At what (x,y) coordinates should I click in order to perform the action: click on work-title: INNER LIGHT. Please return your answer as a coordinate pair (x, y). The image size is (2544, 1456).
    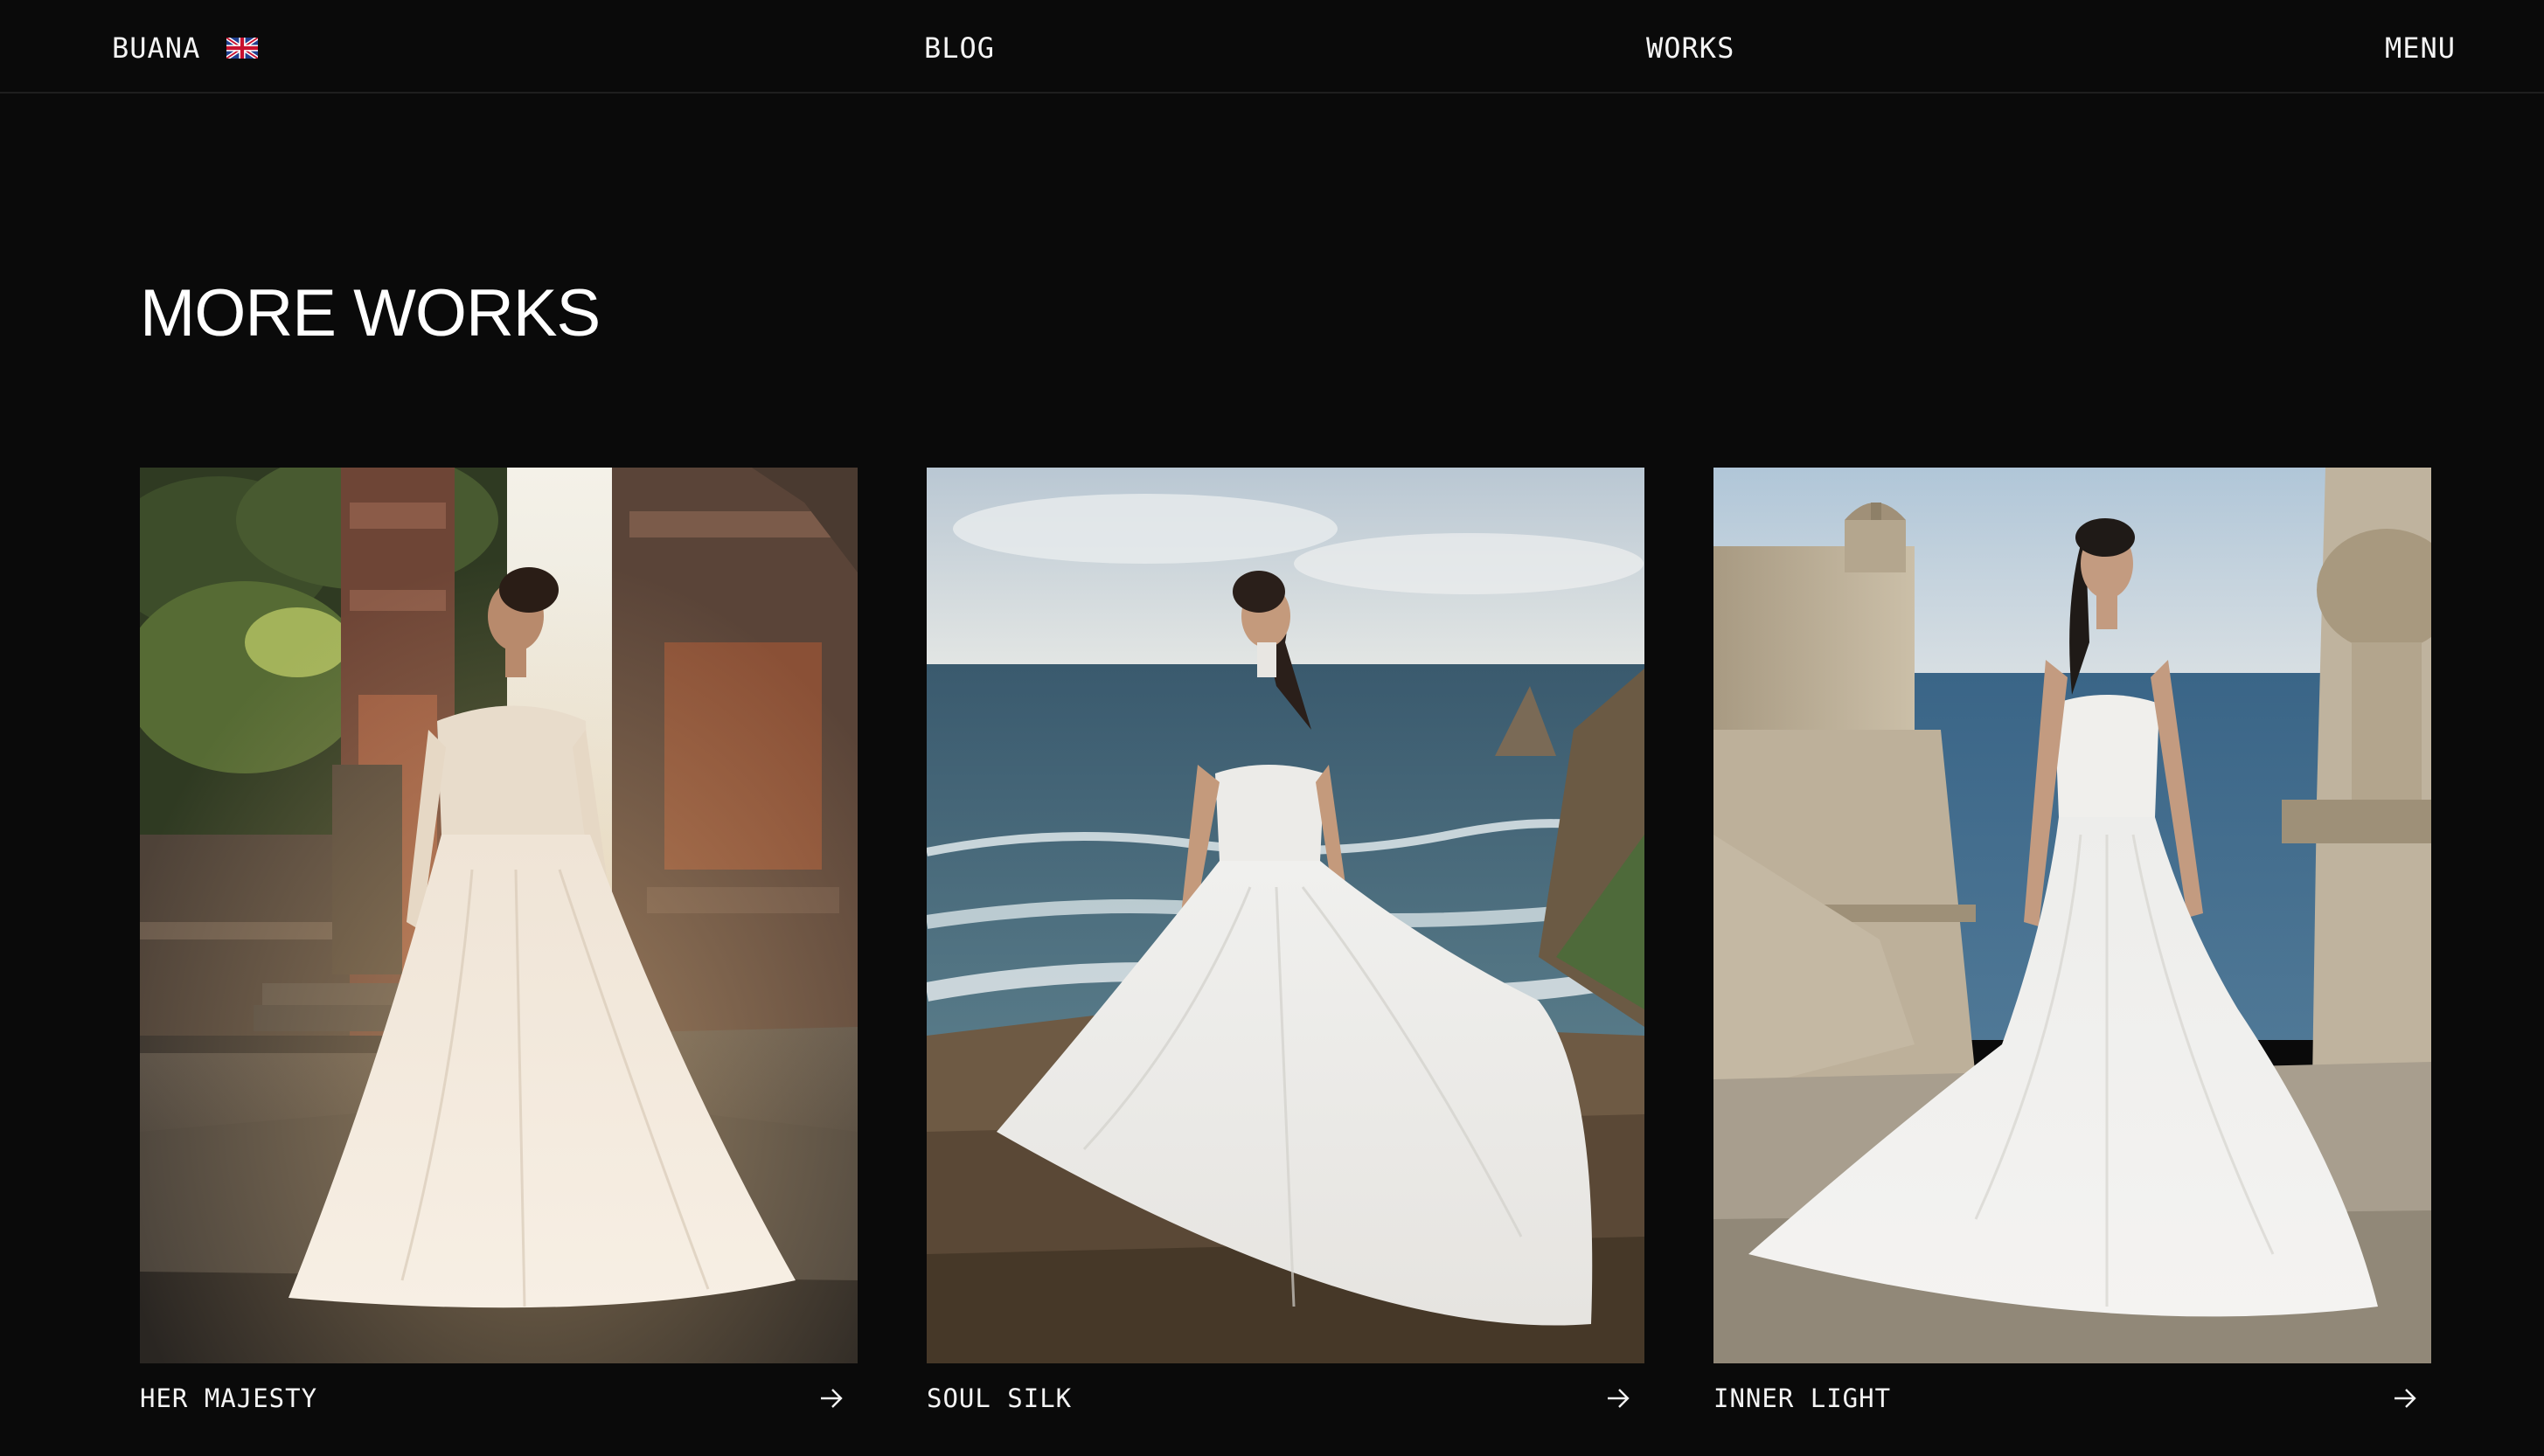
    Looking at the image, I should click on (1802, 1398).